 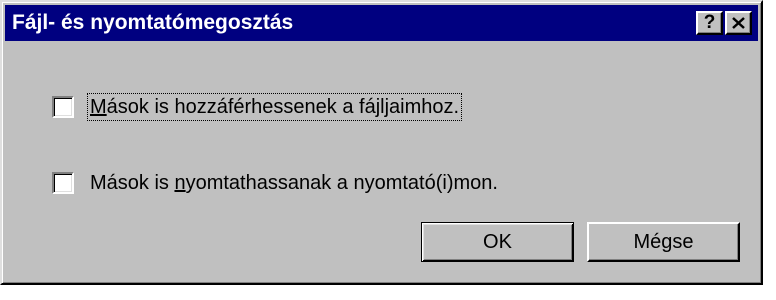 I want to click on close-icon, so click(x=738, y=23).